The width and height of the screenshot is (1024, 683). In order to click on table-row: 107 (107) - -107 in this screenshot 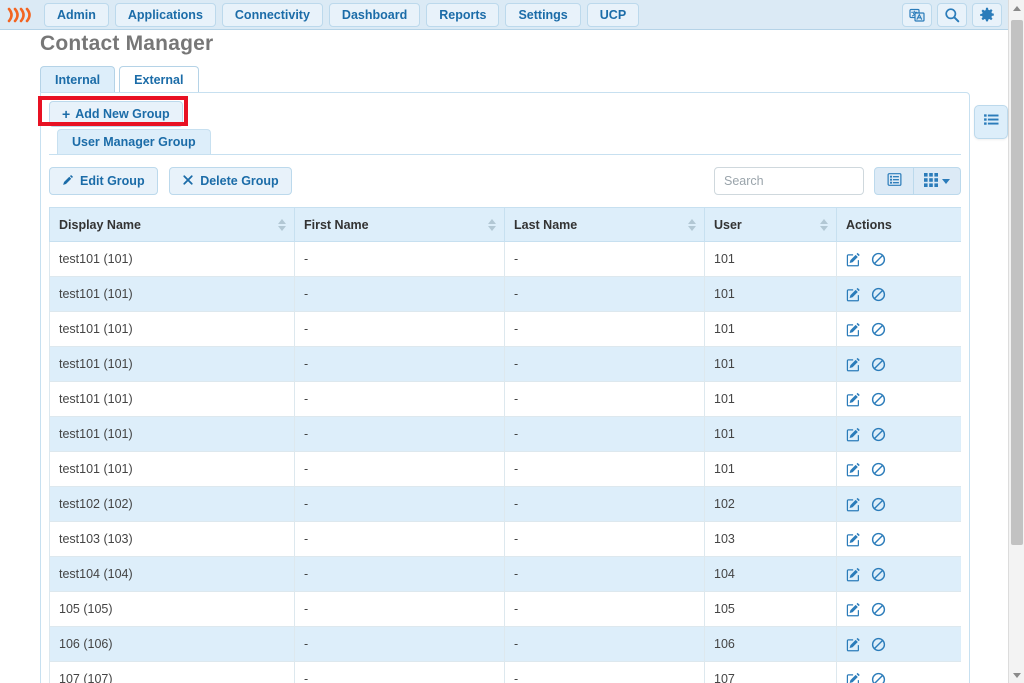, I will do `click(505, 672)`.